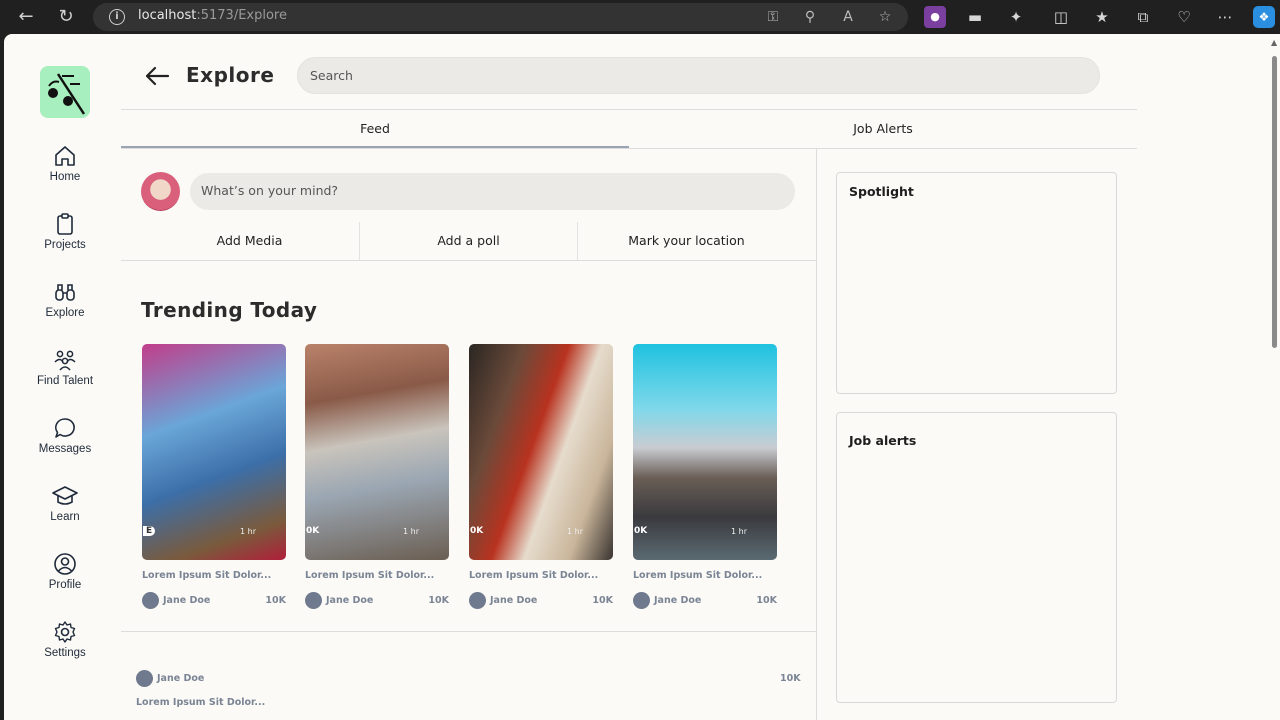 Image resolution: width=1280 pixels, height=720 pixels. I want to click on tab-preview-icon: ▬, so click(975, 17).